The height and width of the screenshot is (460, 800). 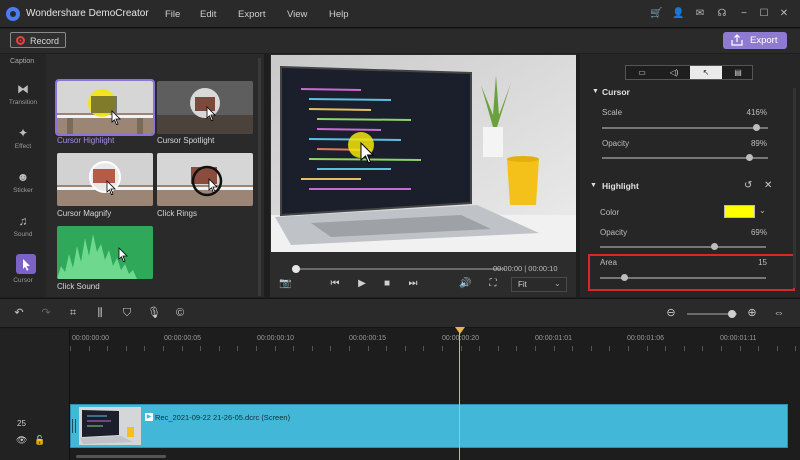 What do you see at coordinates (525, 268) in the screenshot?
I see `timecode: 00:00:00 | 00:00:10` at bounding box center [525, 268].